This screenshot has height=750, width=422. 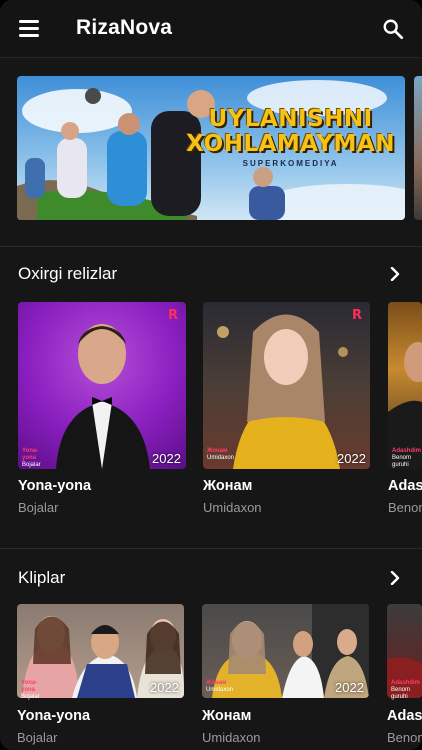 I want to click on hamburger-menu-icon, so click(x=29, y=28).